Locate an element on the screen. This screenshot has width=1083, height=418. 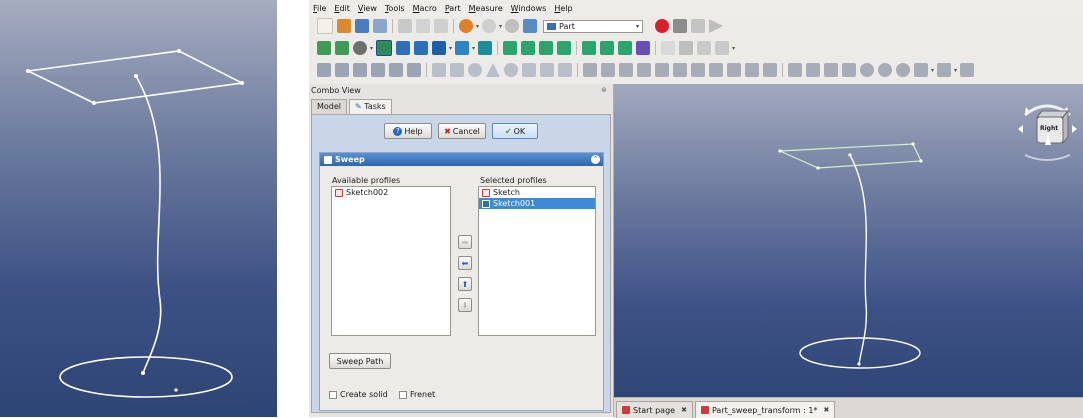
tab-start-page: Start page ✖ is located at coordinates (654, 409).